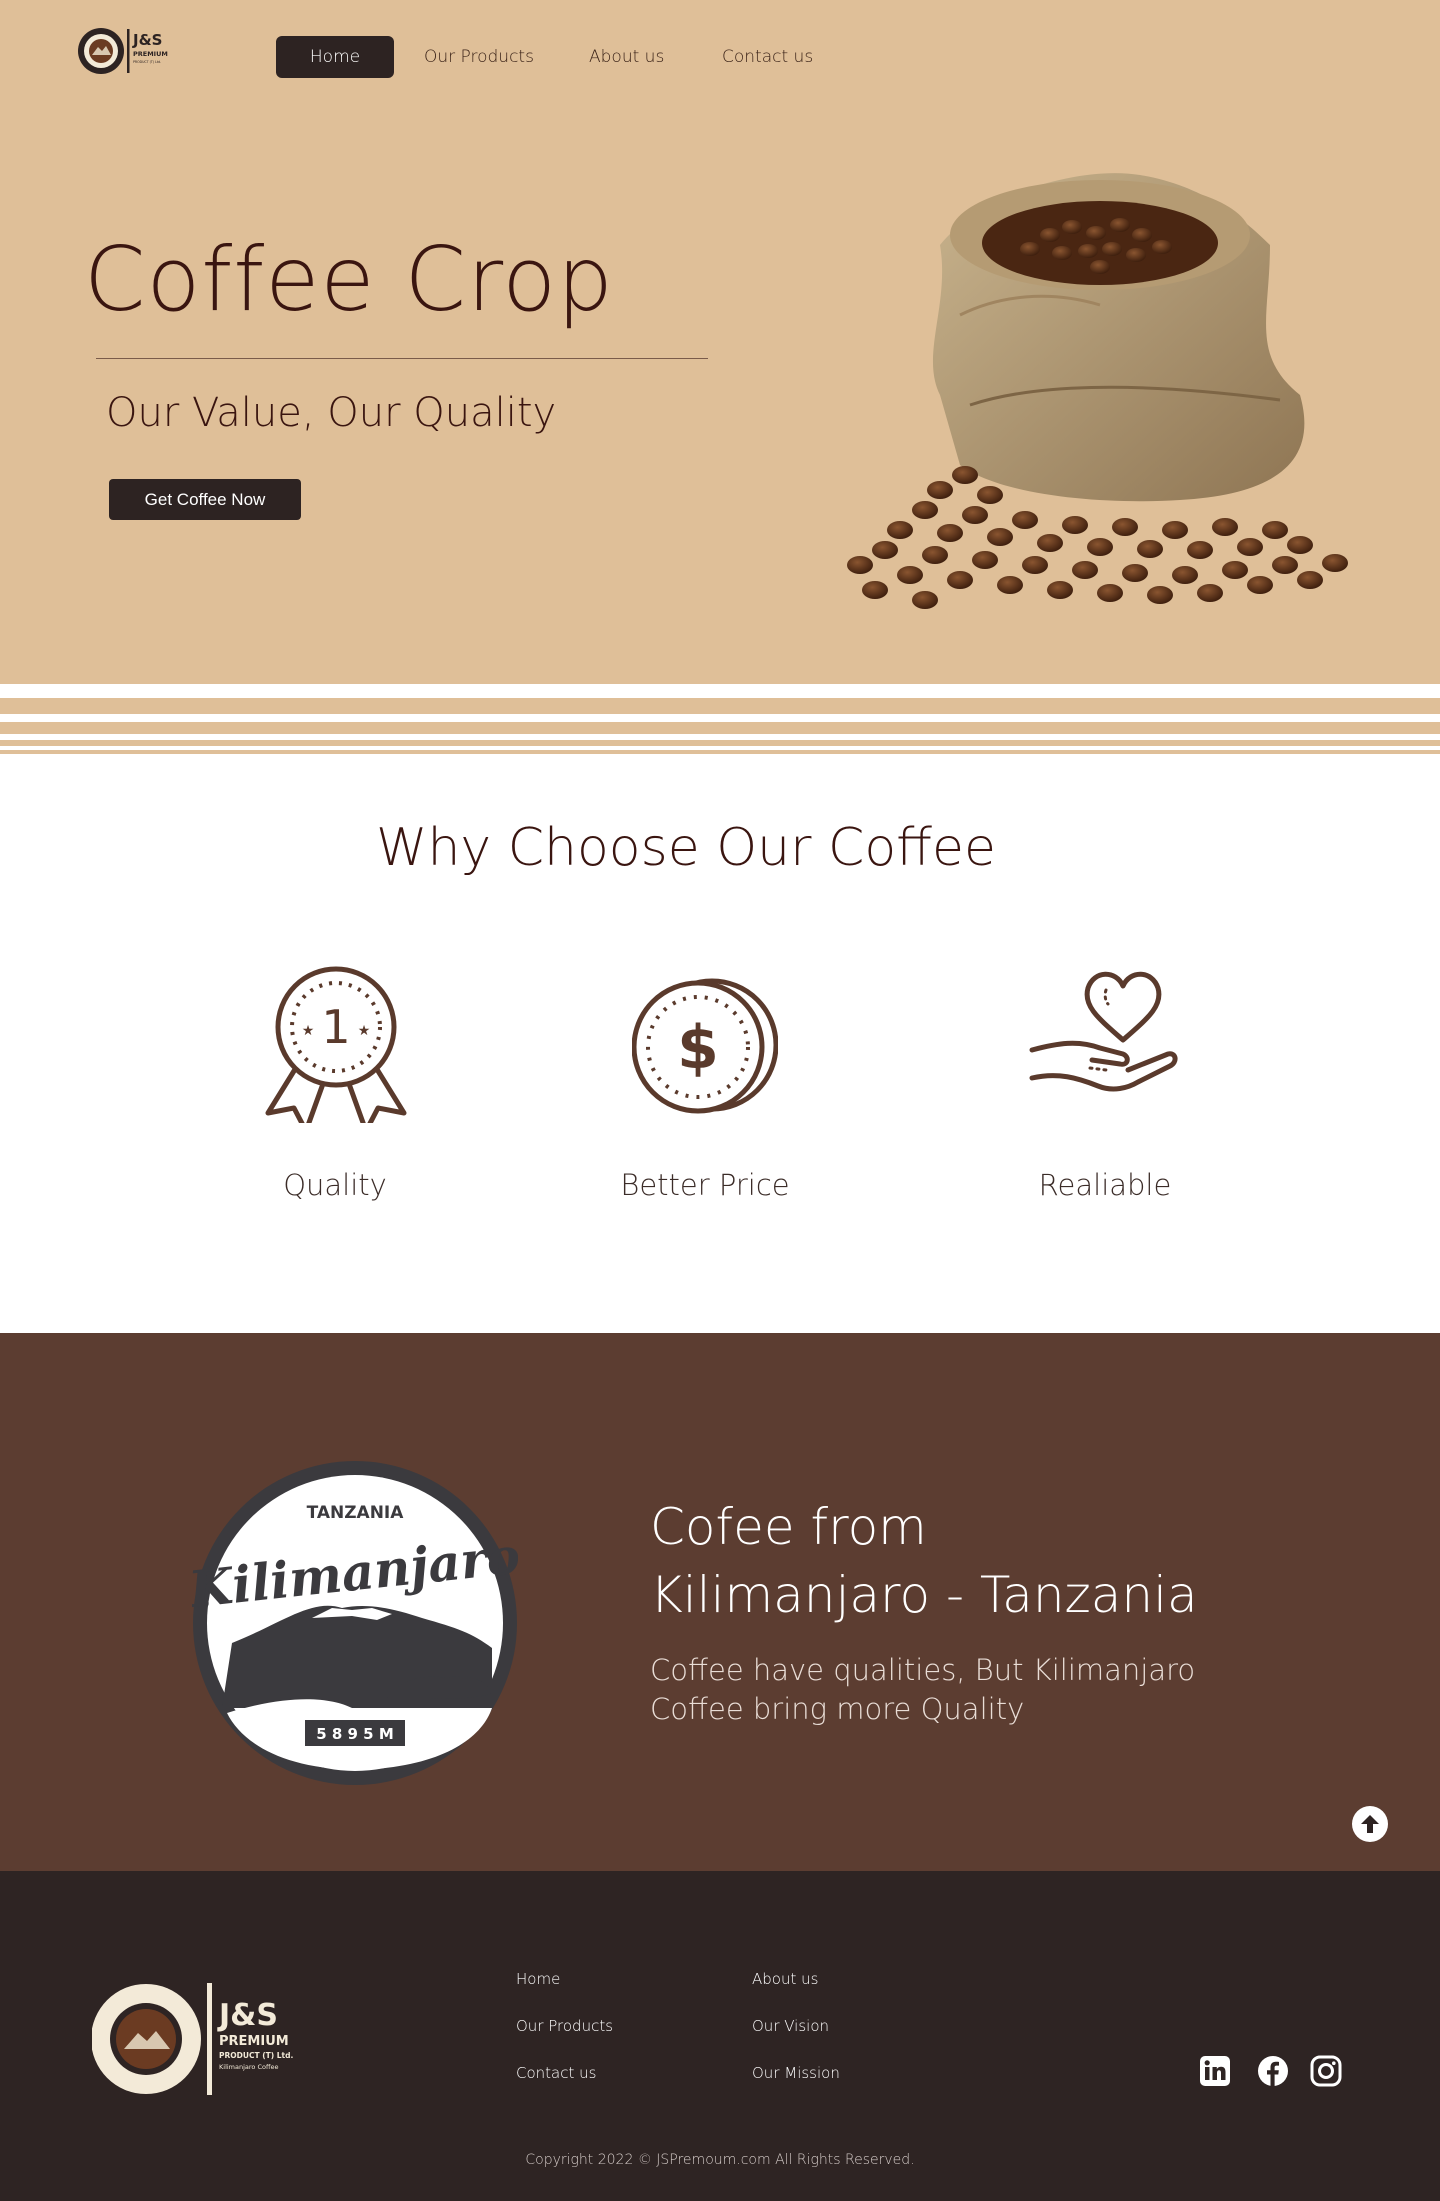 The image size is (1440, 2201). What do you see at coordinates (686, 848) in the screenshot?
I see `why-section-title: Why Choose Our Coffee` at bounding box center [686, 848].